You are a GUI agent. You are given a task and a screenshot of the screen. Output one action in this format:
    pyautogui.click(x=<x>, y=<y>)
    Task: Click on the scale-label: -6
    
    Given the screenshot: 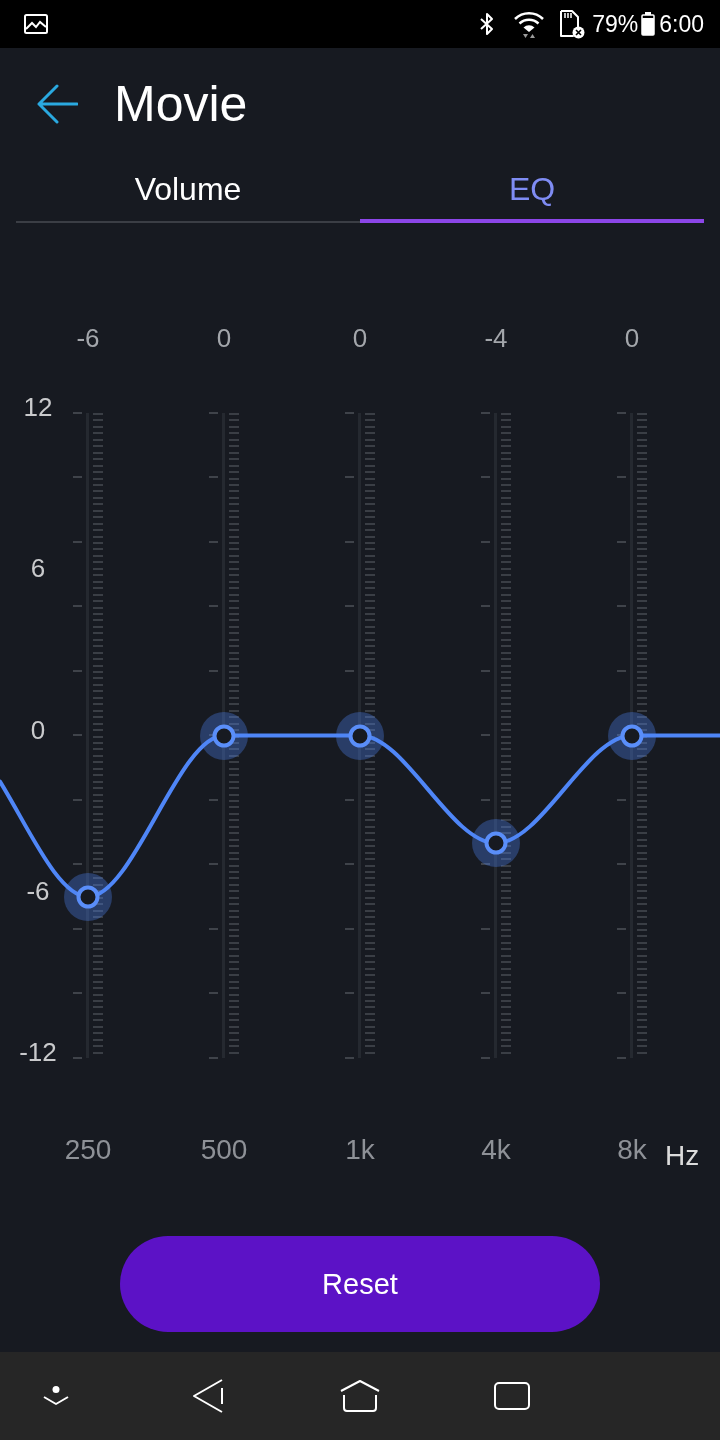 What is the action you would take?
    pyautogui.click(x=38, y=890)
    